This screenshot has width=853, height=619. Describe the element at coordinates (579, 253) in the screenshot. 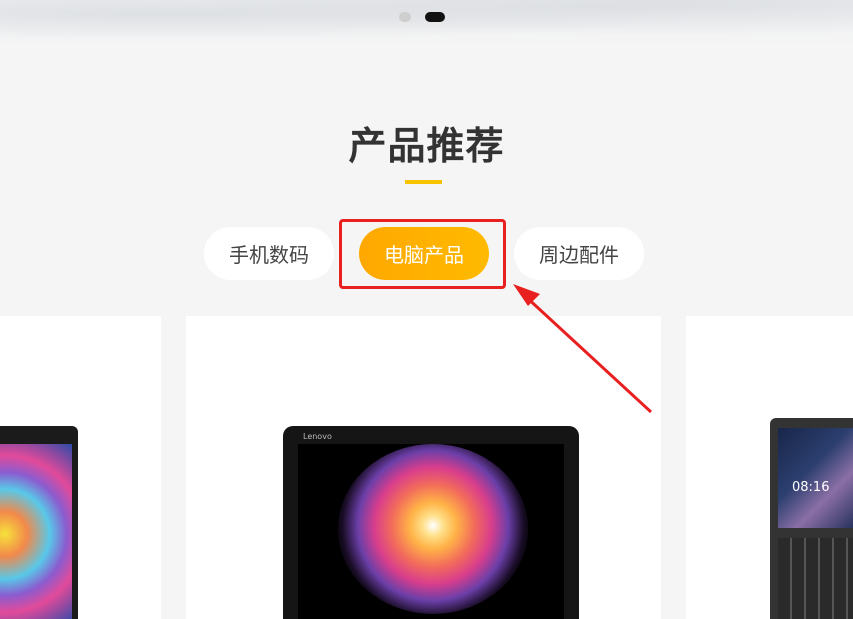

I see `tab-accessories: 周边配件` at that location.